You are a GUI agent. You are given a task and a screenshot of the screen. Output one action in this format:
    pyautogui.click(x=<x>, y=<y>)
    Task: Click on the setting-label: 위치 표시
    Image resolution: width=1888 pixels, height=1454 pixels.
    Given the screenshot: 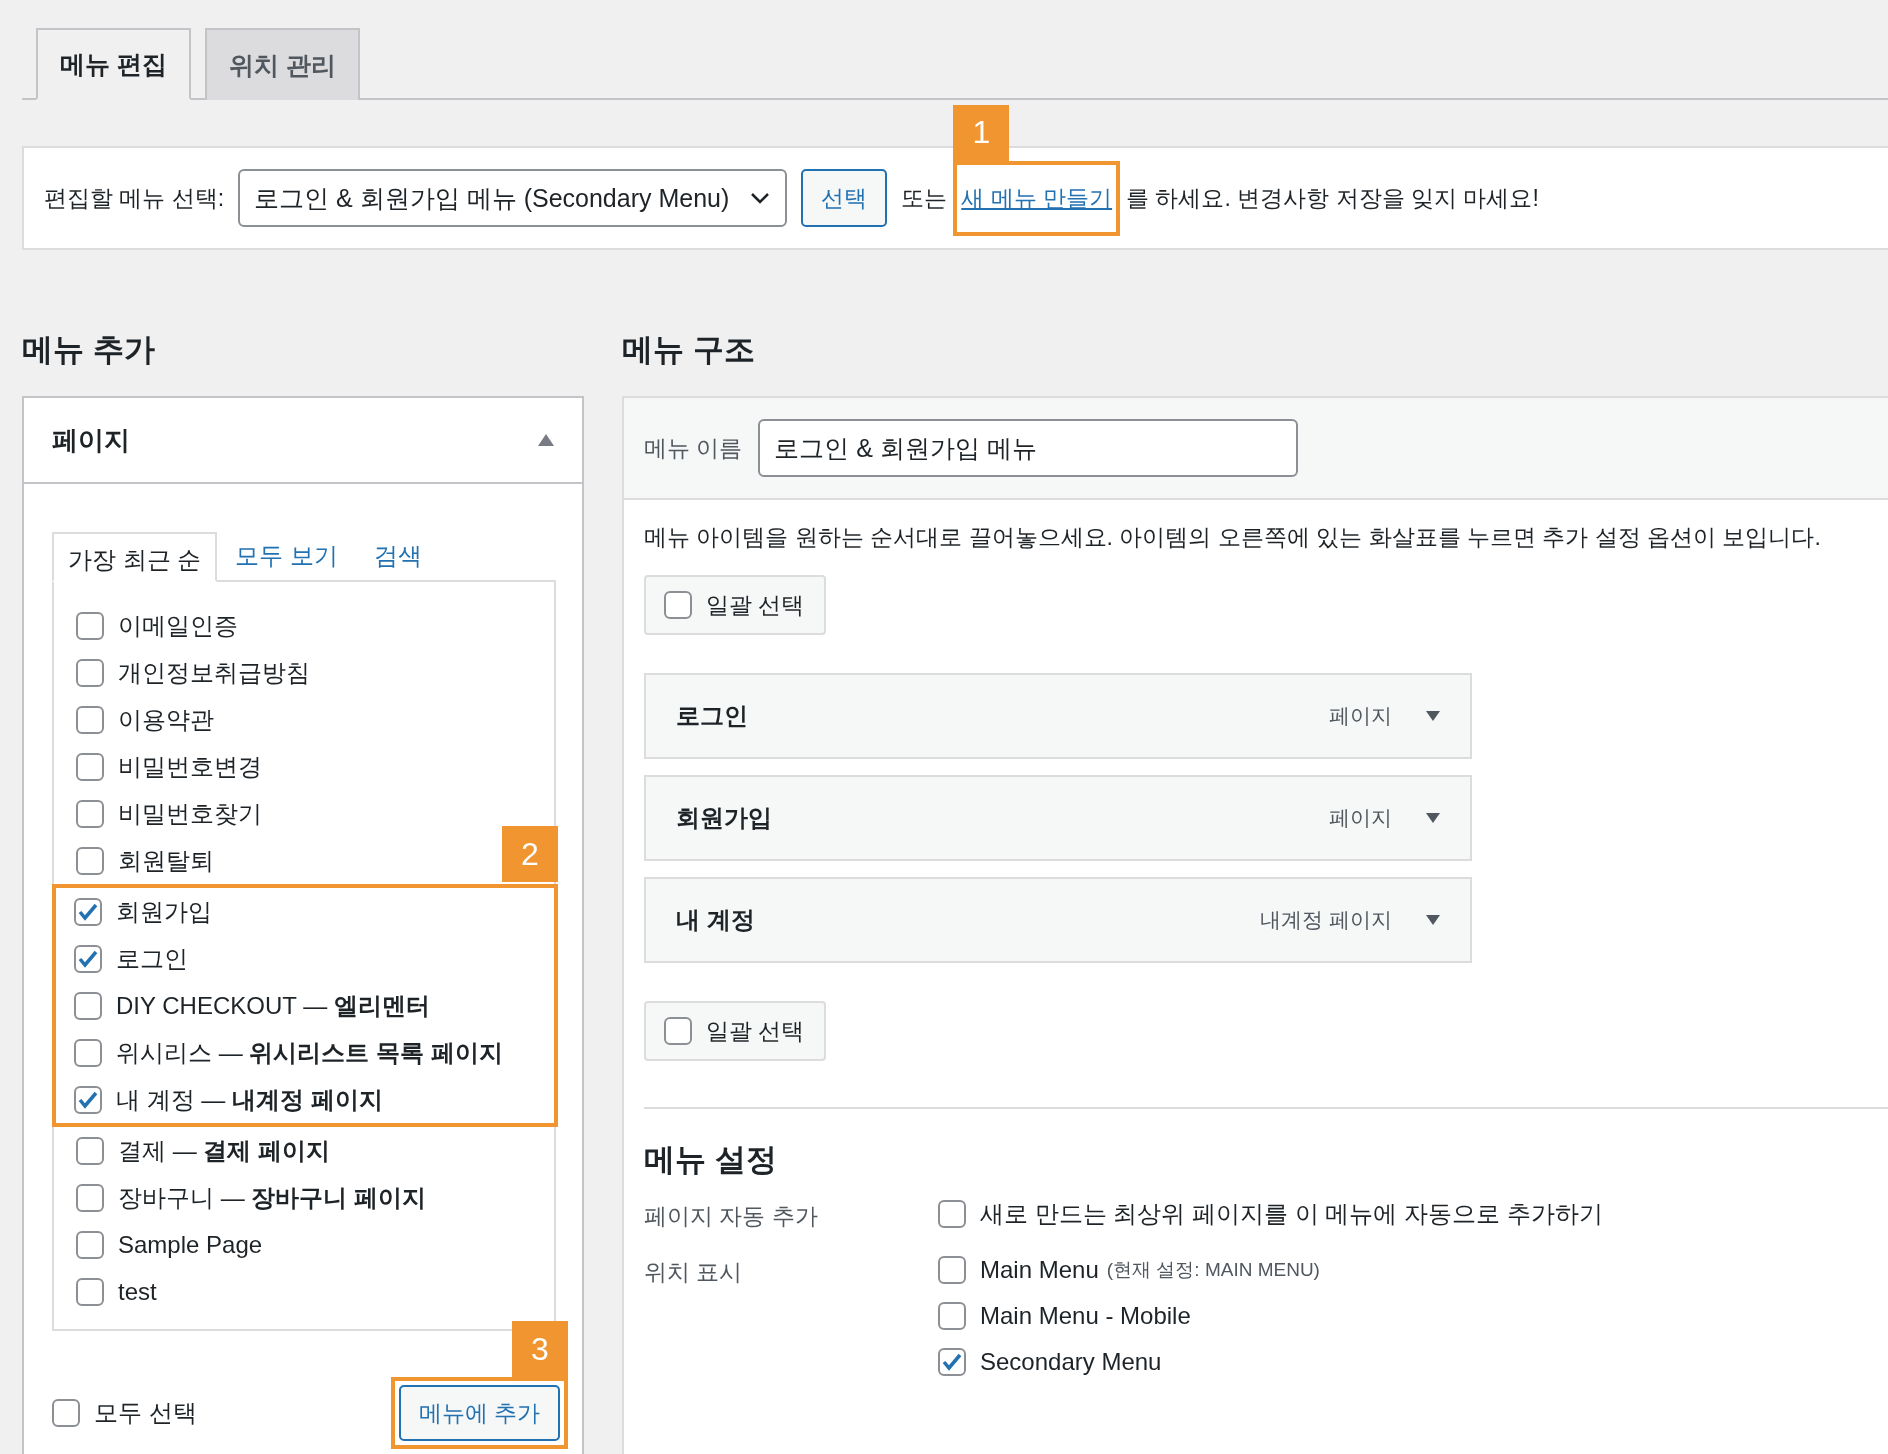 What is the action you would take?
    pyautogui.click(x=694, y=1272)
    